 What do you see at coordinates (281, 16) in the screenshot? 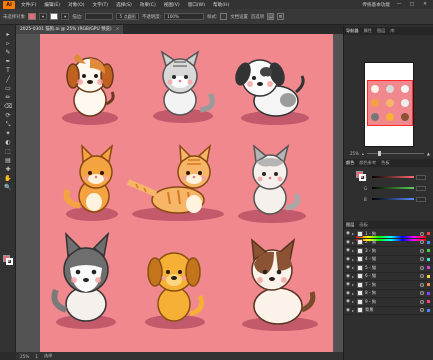
I see `panel-menu-icon: ≡` at bounding box center [281, 16].